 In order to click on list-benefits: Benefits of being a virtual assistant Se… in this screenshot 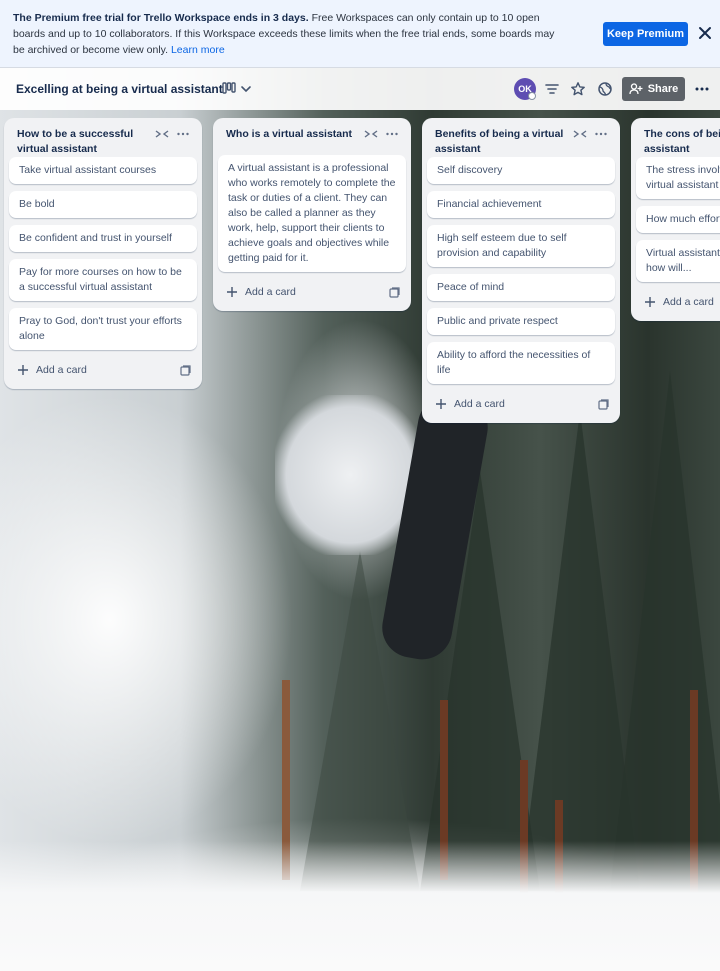, I will do `click(521, 270)`.